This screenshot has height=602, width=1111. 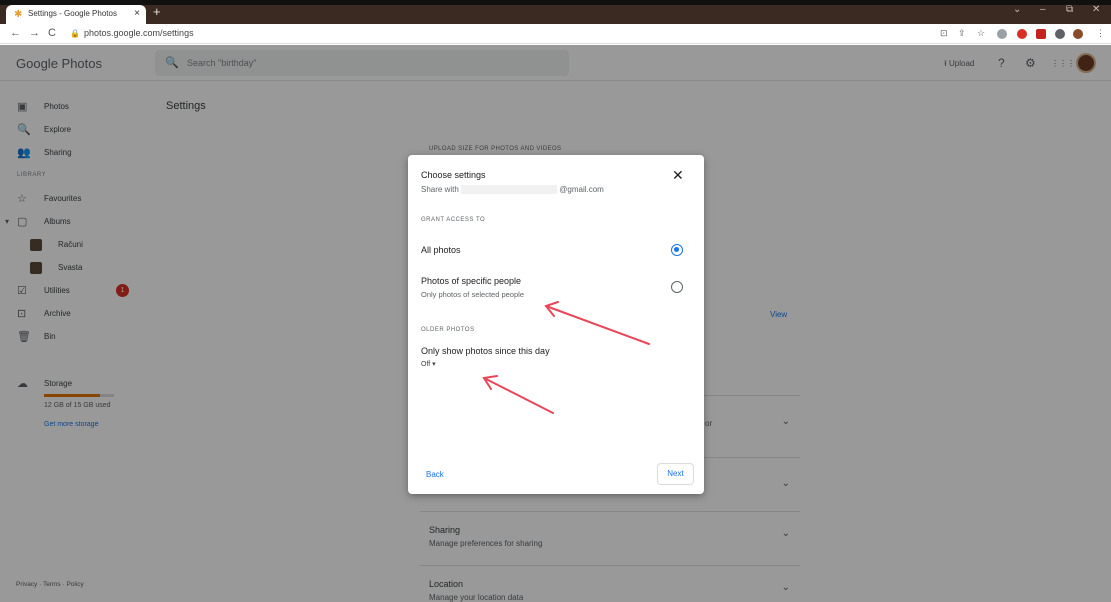 I want to click on browser-tab: ✱ Settings - Google Photos ×, so click(x=76, y=14).